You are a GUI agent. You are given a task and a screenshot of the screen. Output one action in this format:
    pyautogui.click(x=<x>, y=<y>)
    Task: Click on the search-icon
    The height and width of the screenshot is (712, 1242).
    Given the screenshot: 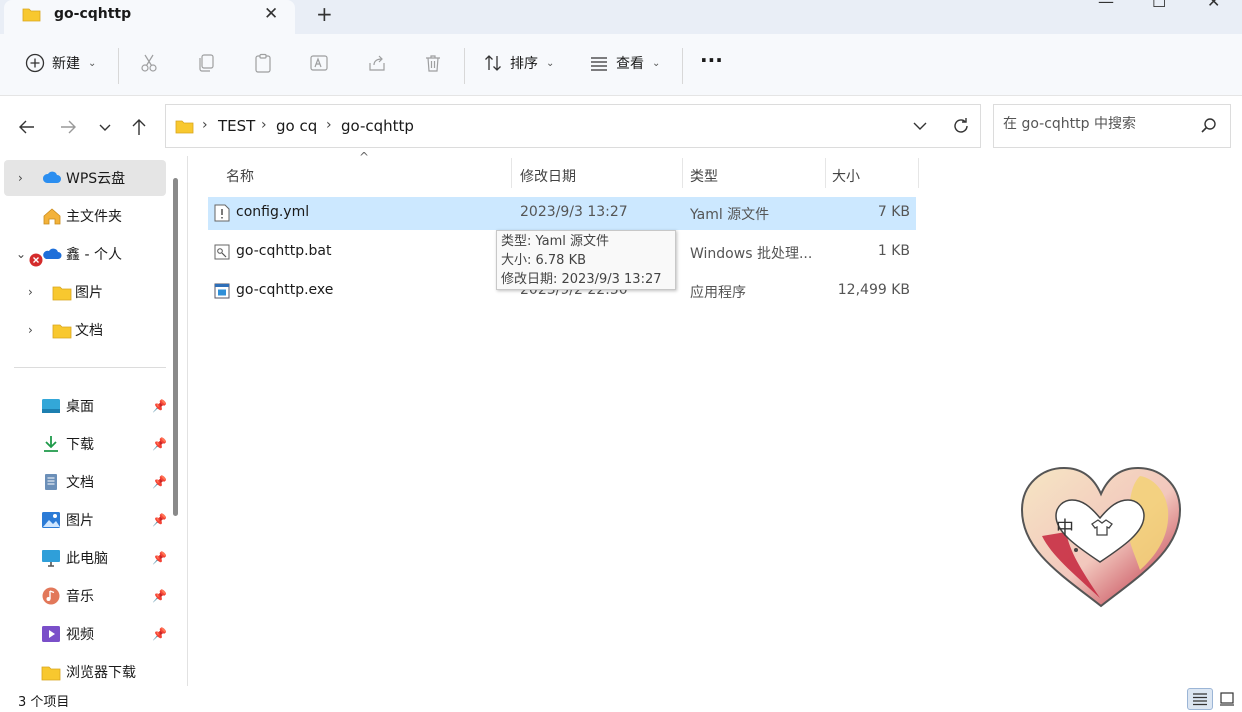 What is the action you would take?
    pyautogui.click(x=1209, y=128)
    